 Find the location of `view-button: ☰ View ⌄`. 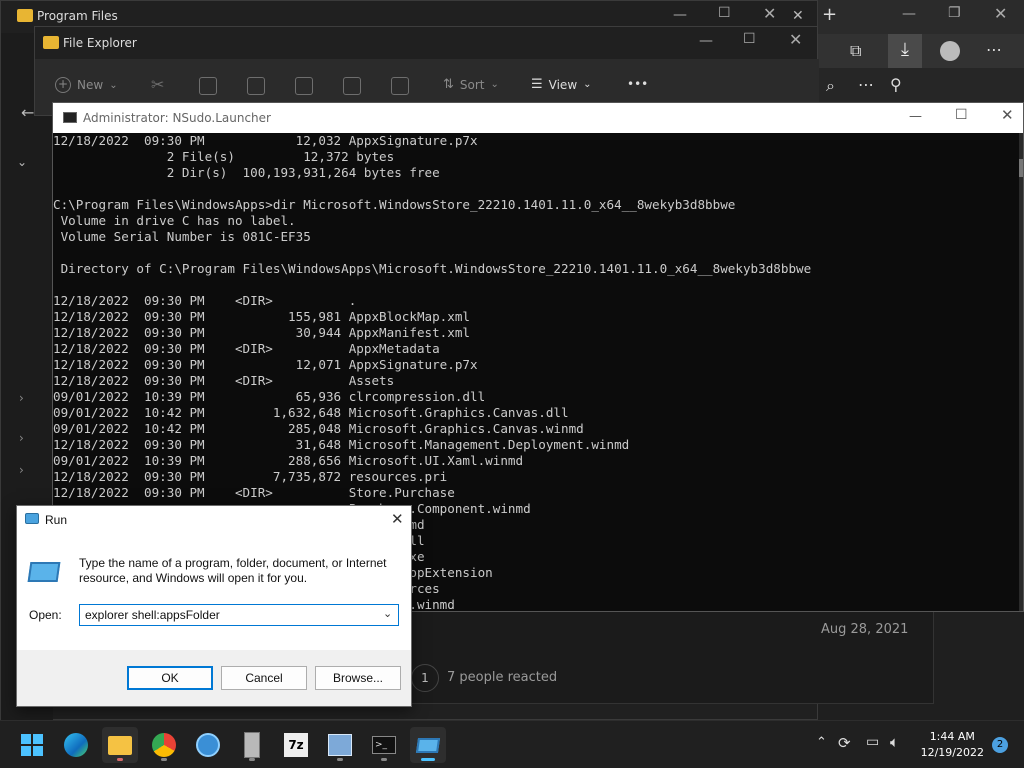

view-button: ☰ View ⌄ is located at coordinates (561, 84).